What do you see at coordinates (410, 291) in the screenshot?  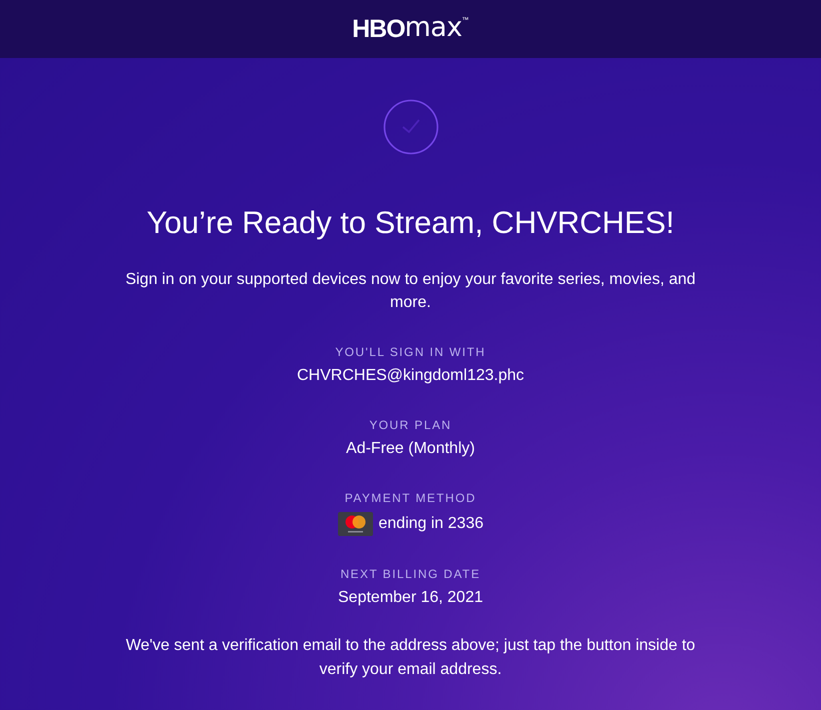 I see `confirmation-message: Sign in on your supported devices now to enjoy your favorite series, movies, and more.` at bounding box center [410, 291].